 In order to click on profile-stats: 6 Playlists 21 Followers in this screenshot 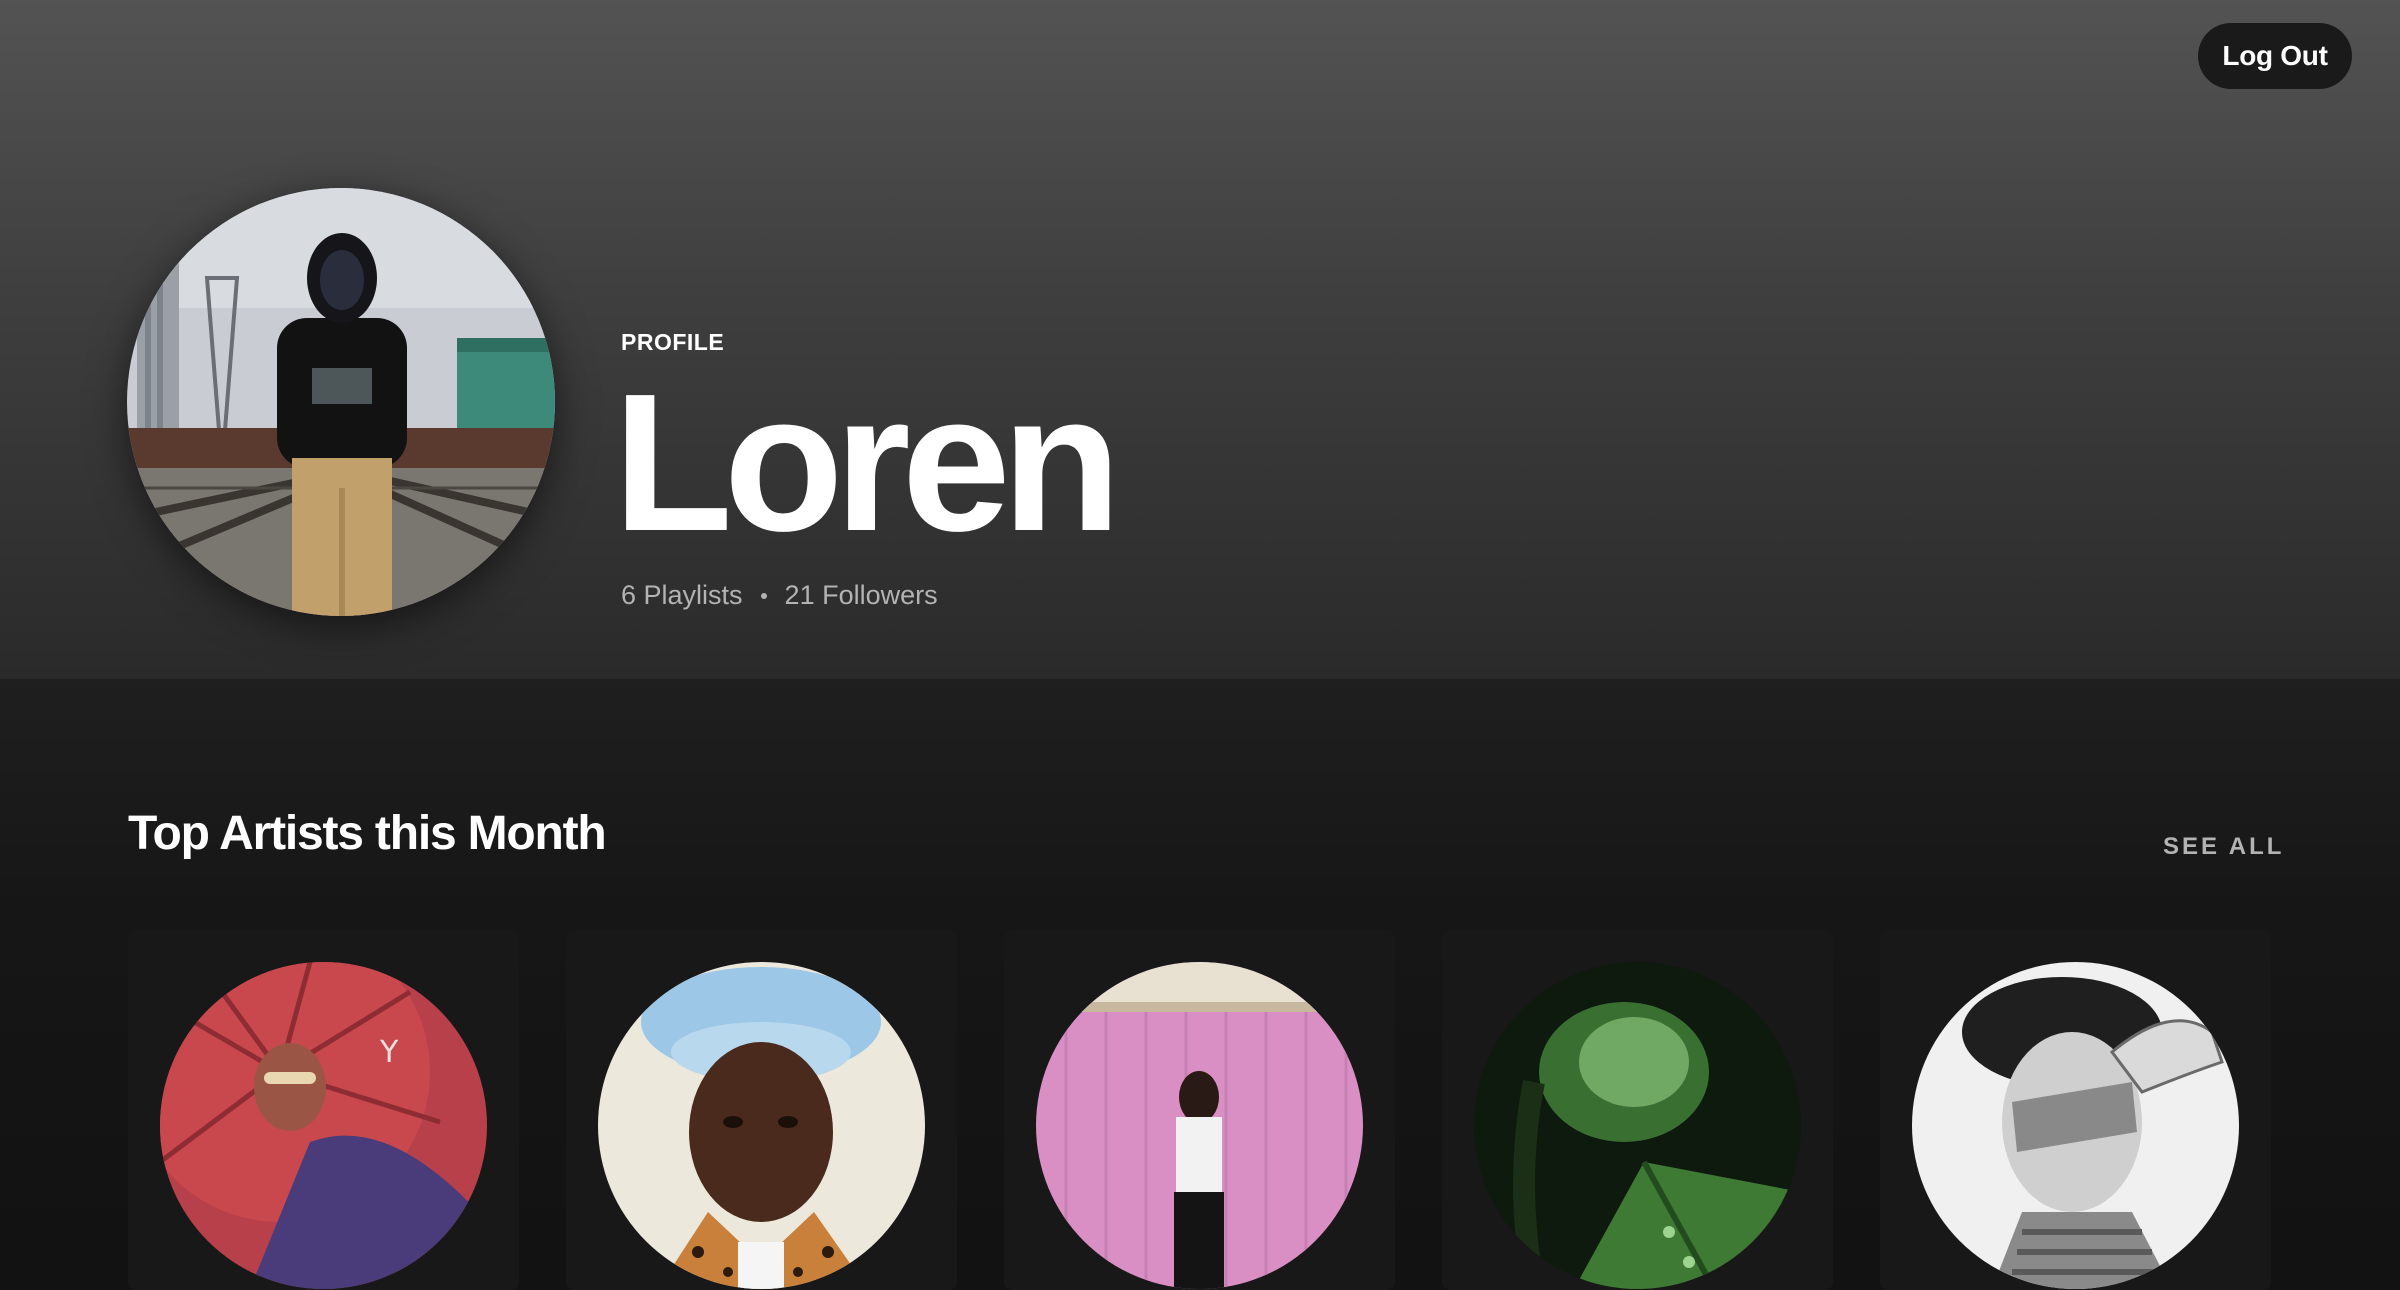, I will do `click(779, 595)`.